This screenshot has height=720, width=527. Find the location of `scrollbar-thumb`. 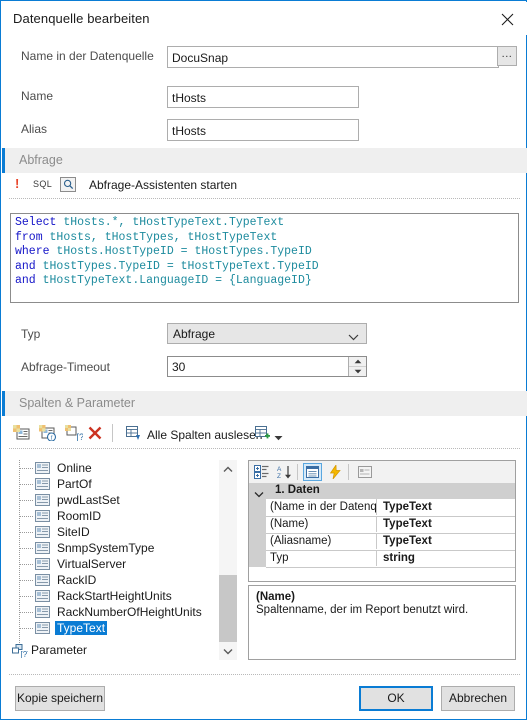

scrollbar-thumb is located at coordinates (228, 608).